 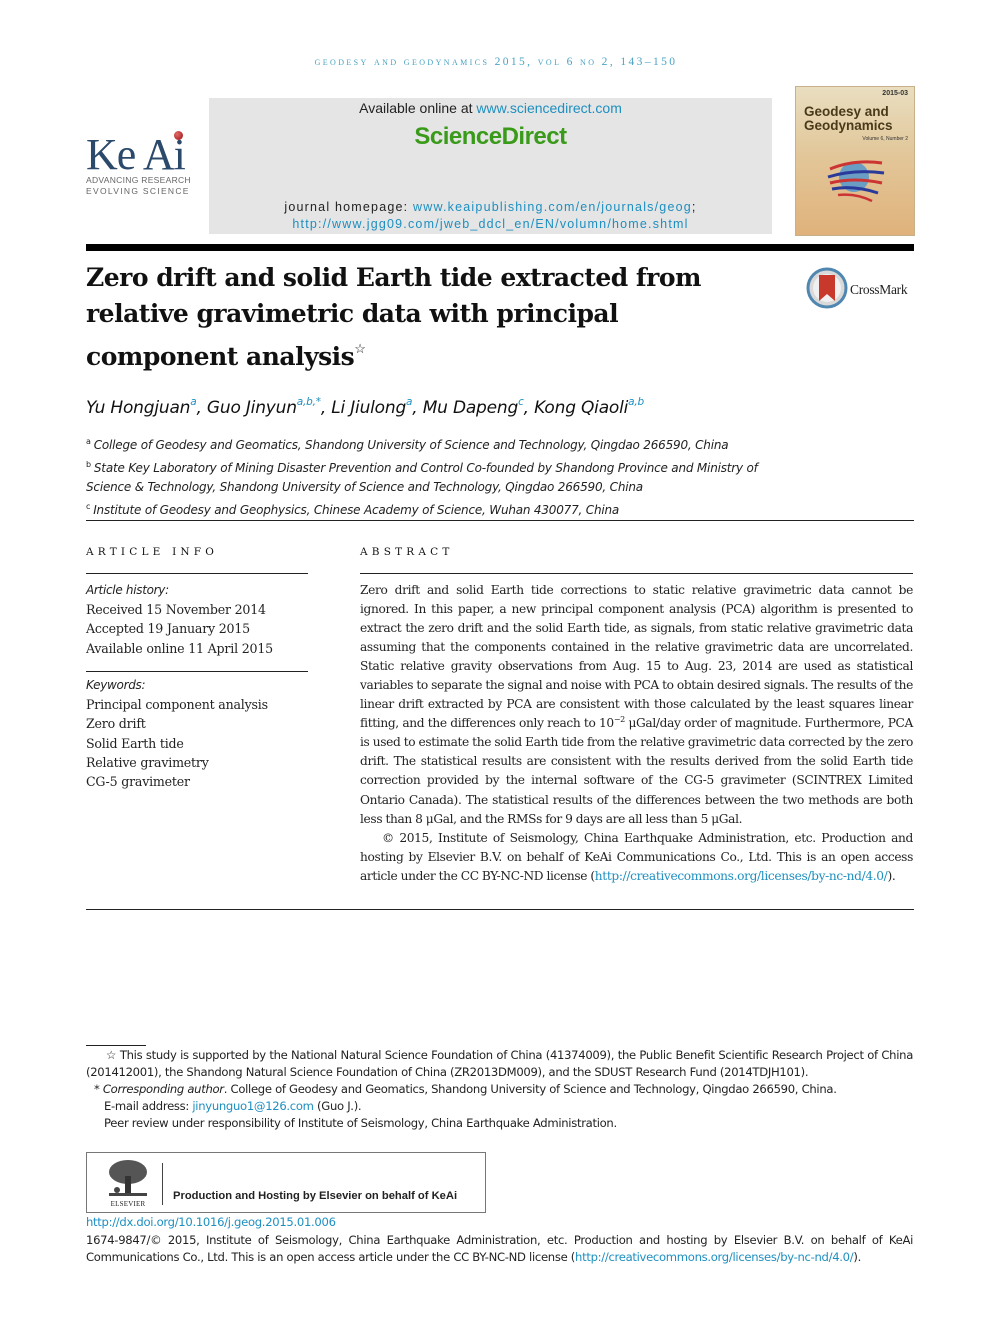 I want to click on elsevier-wordmark: ELSEVIER, so click(x=128, y=1204).